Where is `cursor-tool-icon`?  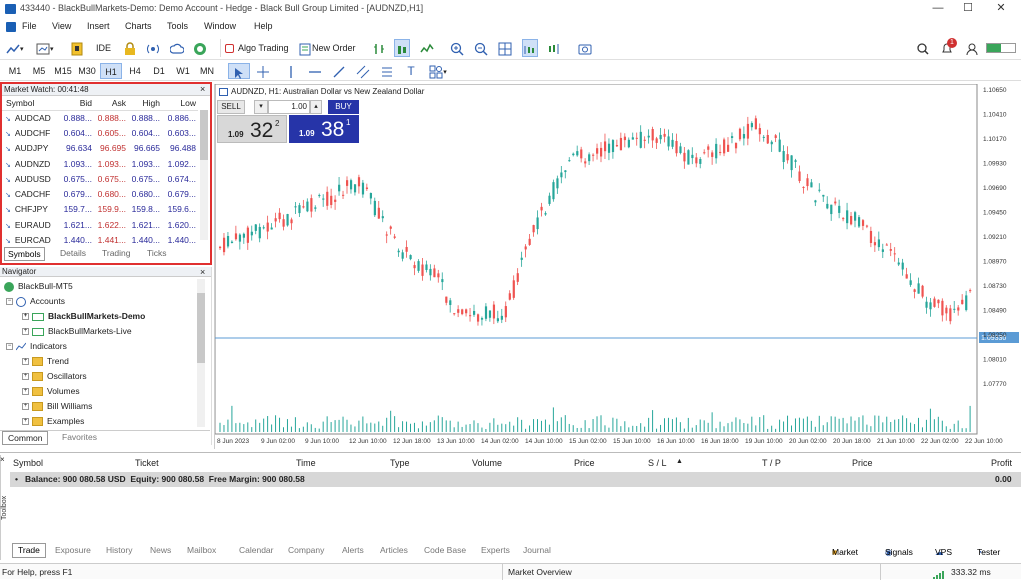
cursor-tool-icon is located at coordinates (239, 71).